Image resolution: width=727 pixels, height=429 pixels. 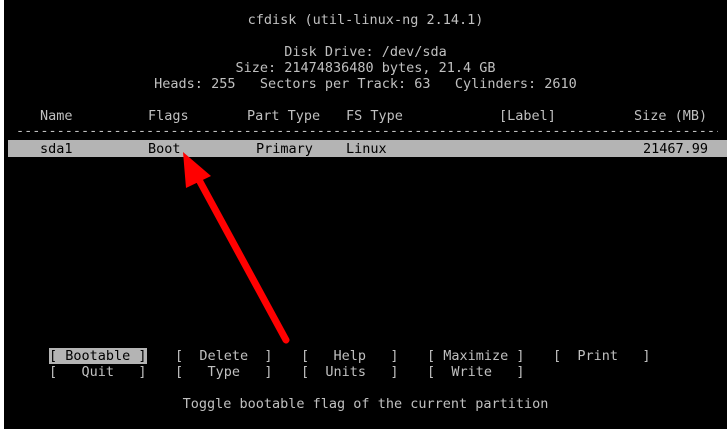 I want to click on cell-name: sda1, so click(x=56, y=149).